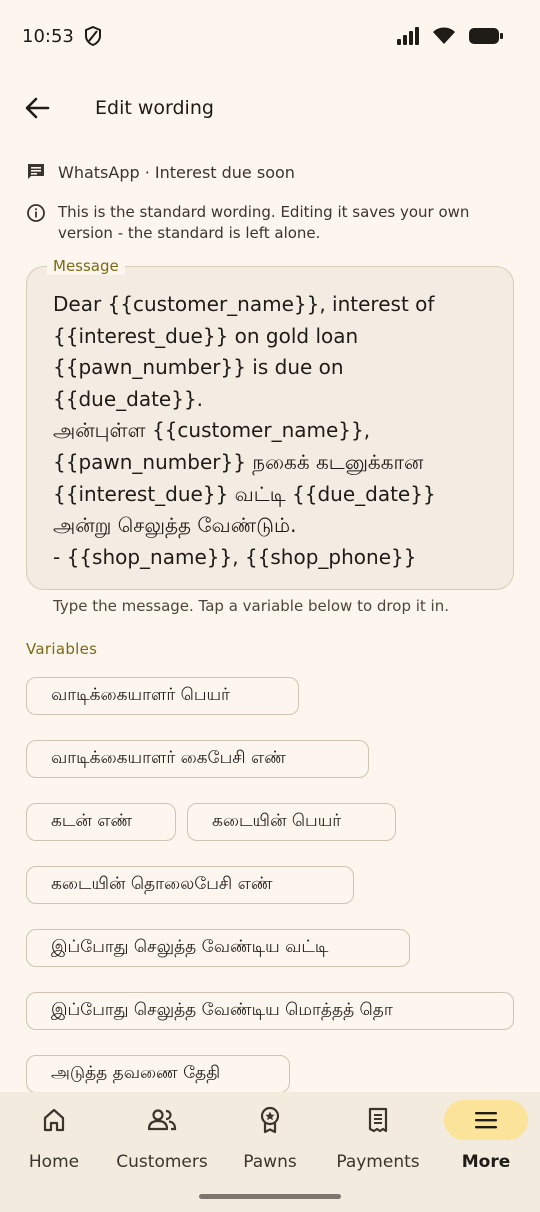  What do you see at coordinates (486, 1162) in the screenshot?
I see `nav-more-label: More` at bounding box center [486, 1162].